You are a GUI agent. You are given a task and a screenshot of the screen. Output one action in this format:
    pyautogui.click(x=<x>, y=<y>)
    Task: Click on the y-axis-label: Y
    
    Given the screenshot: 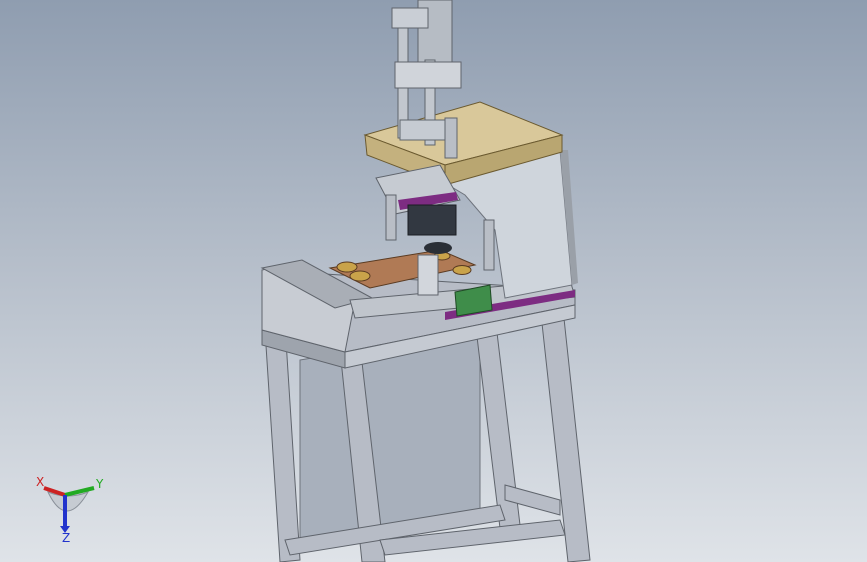 What is the action you would take?
    pyautogui.click(x=99, y=484)
    